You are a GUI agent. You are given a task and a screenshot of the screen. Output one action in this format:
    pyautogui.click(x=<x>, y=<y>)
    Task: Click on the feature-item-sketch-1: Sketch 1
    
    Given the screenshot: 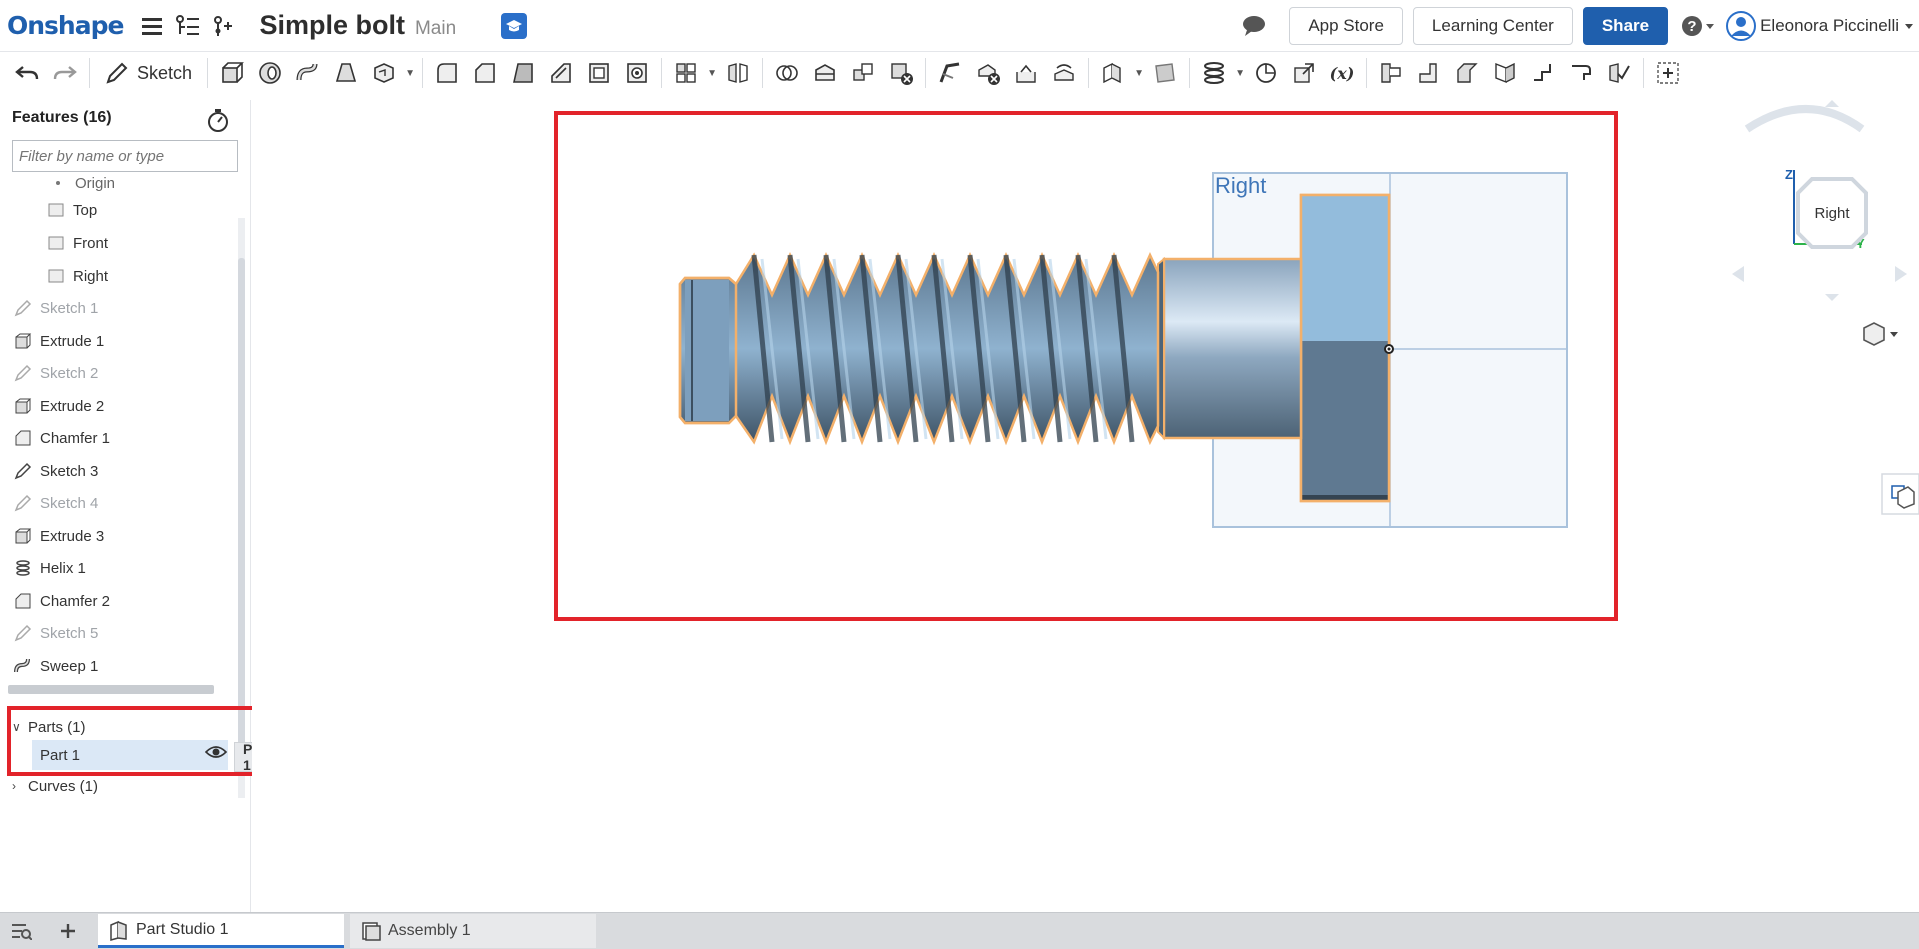 What is the action you would take?
    pyautogui.click(x=55, y=308)
    